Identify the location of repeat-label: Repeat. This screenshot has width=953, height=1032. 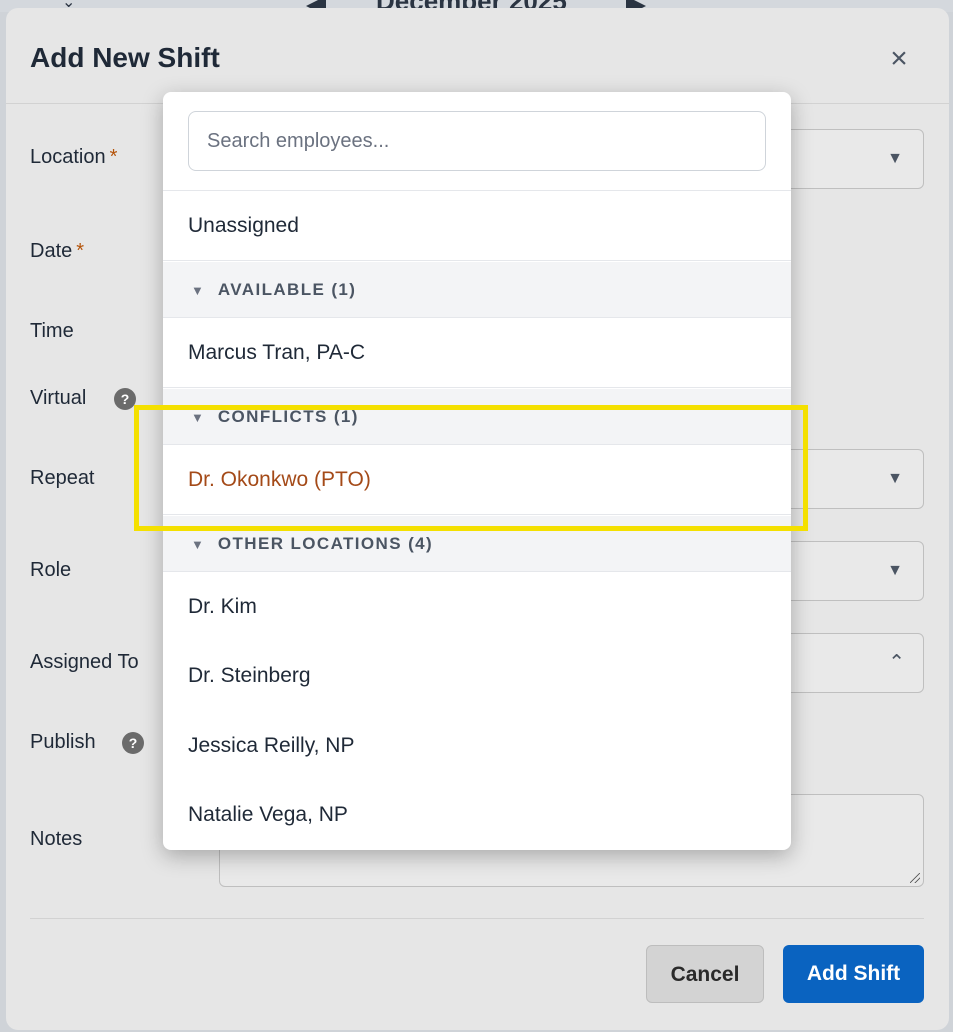
(62, 478).